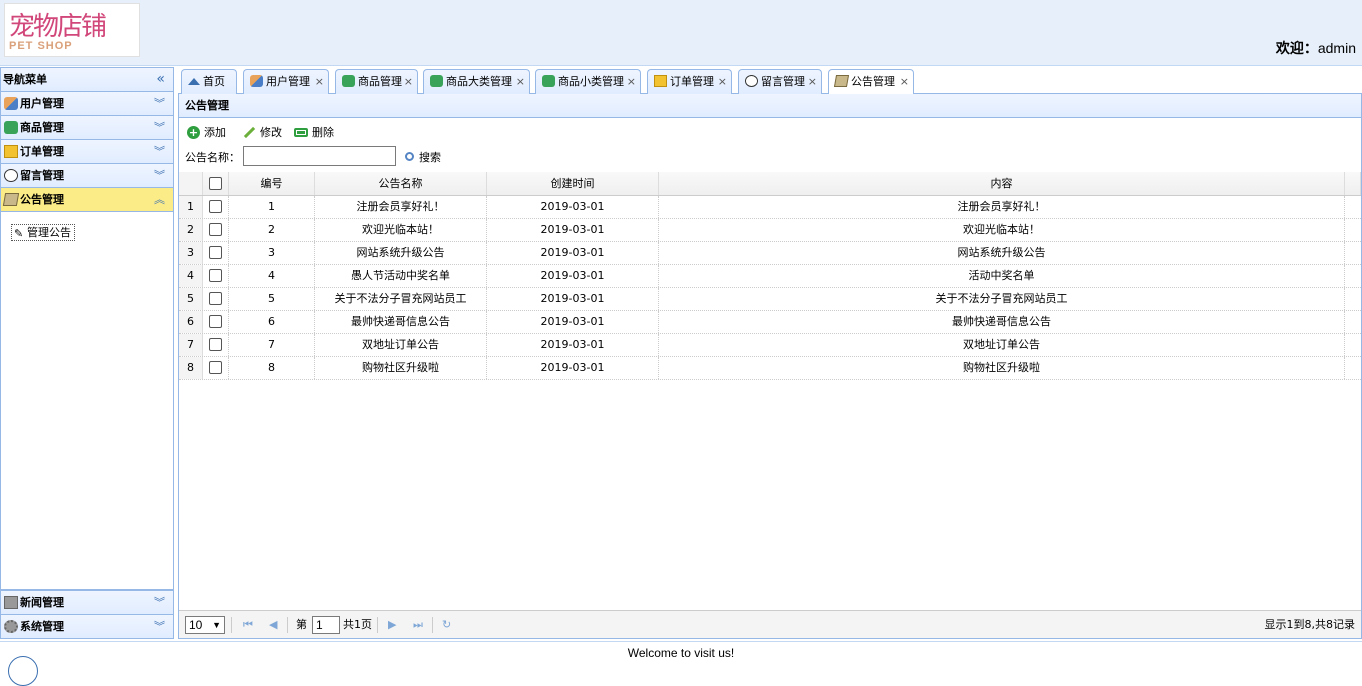  I want to click on tab-goods-category: 商品大类管理 ×, so click(476, 81).